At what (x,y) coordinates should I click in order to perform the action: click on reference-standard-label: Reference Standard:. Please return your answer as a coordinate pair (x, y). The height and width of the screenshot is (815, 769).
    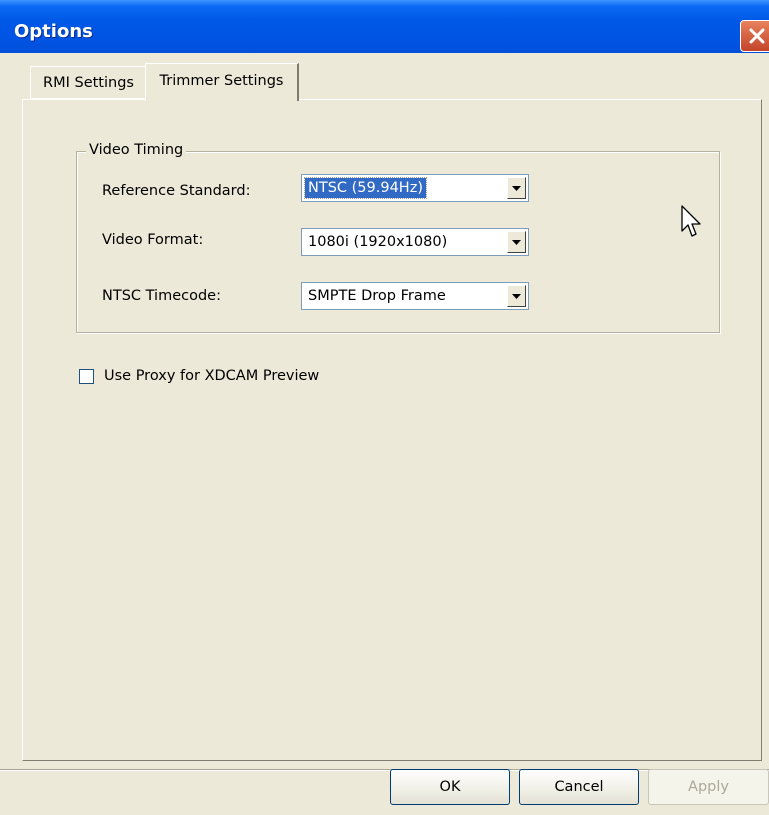
    Looking at the image, I should click on (176, 191).